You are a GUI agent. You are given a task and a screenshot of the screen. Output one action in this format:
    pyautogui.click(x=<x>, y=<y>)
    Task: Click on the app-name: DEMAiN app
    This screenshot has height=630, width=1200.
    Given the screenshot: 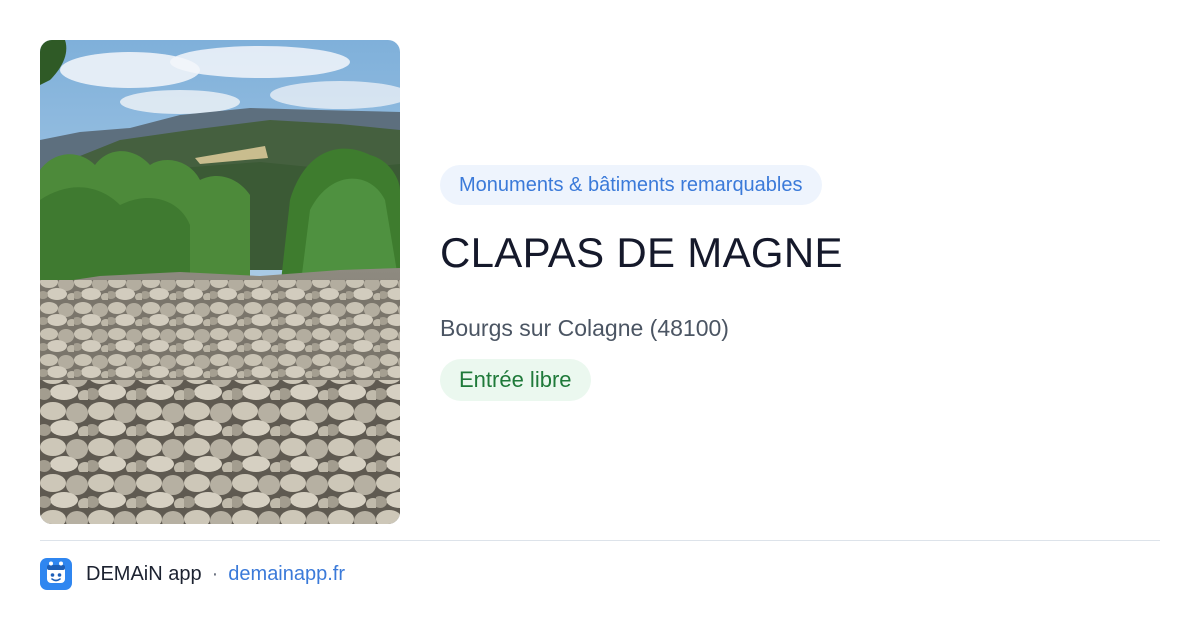 What is the action you would take?
    pyautogui.click(x=144, y=573)
    